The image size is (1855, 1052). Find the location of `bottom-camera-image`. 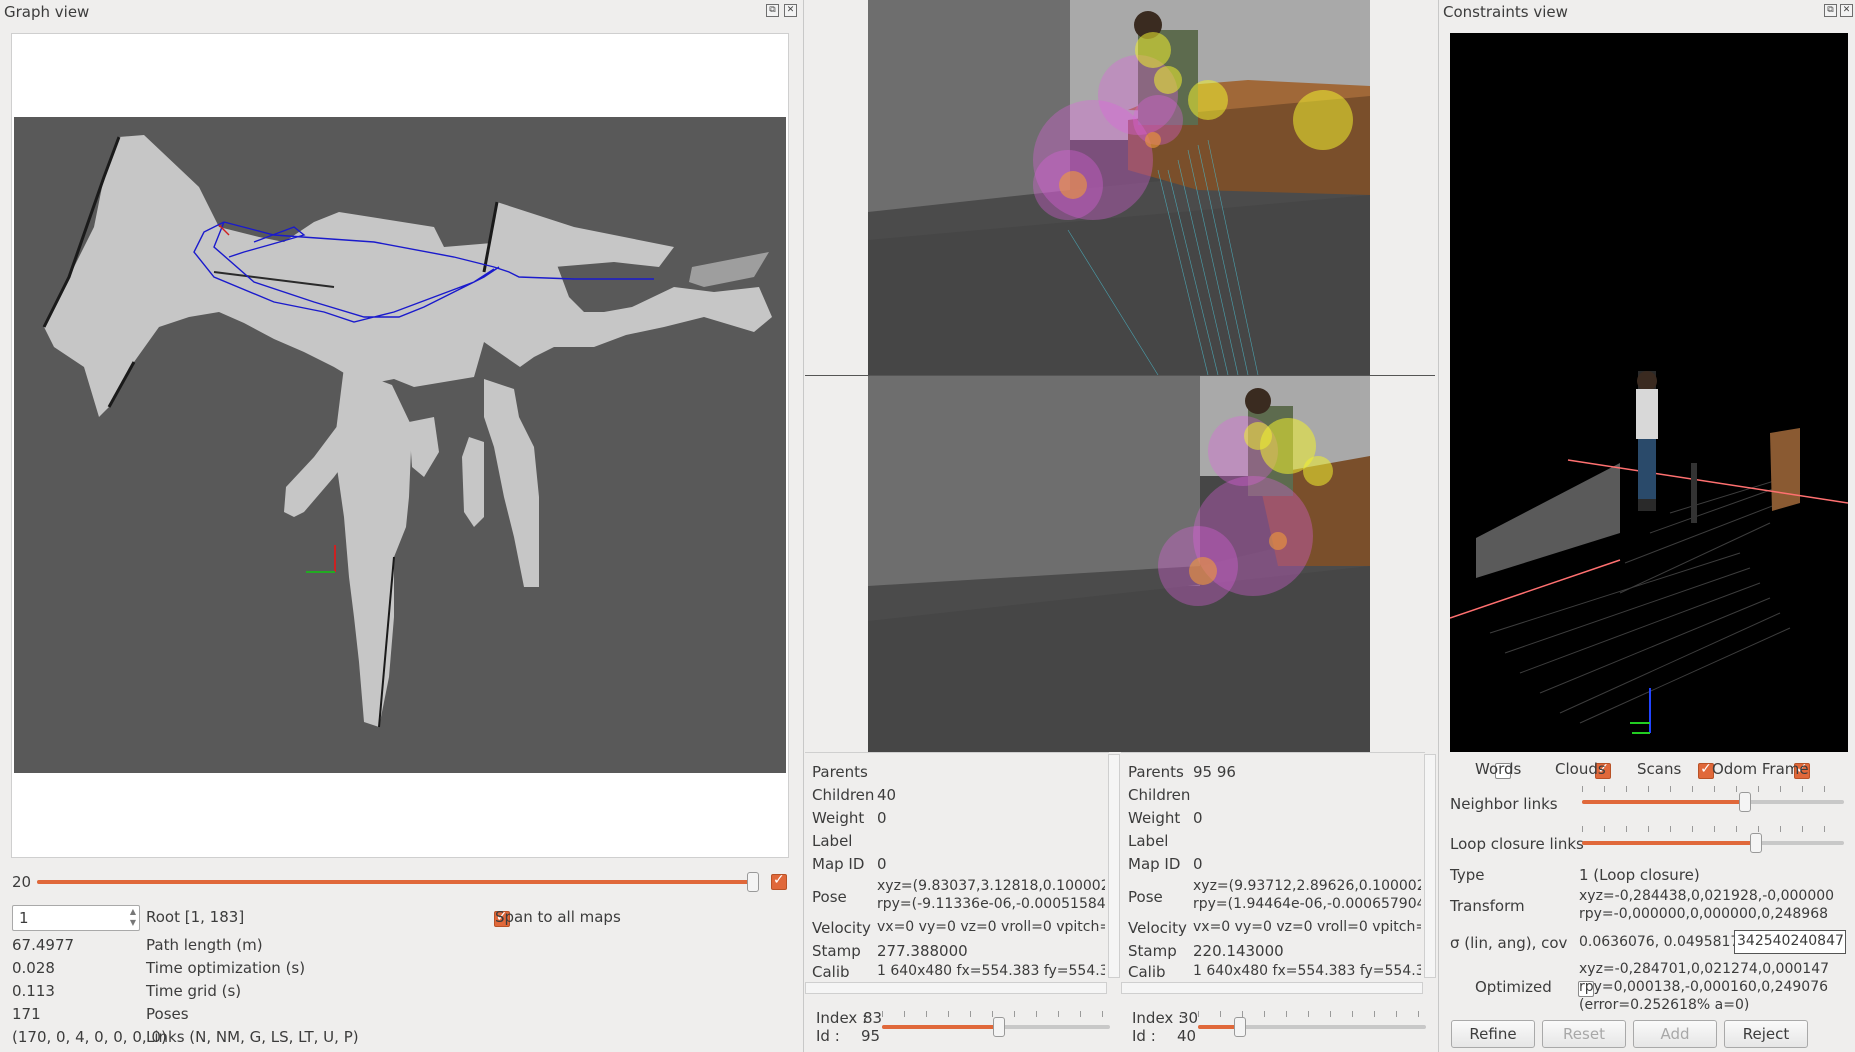

bottom-camera-image is located at coordinates (1119, 564).